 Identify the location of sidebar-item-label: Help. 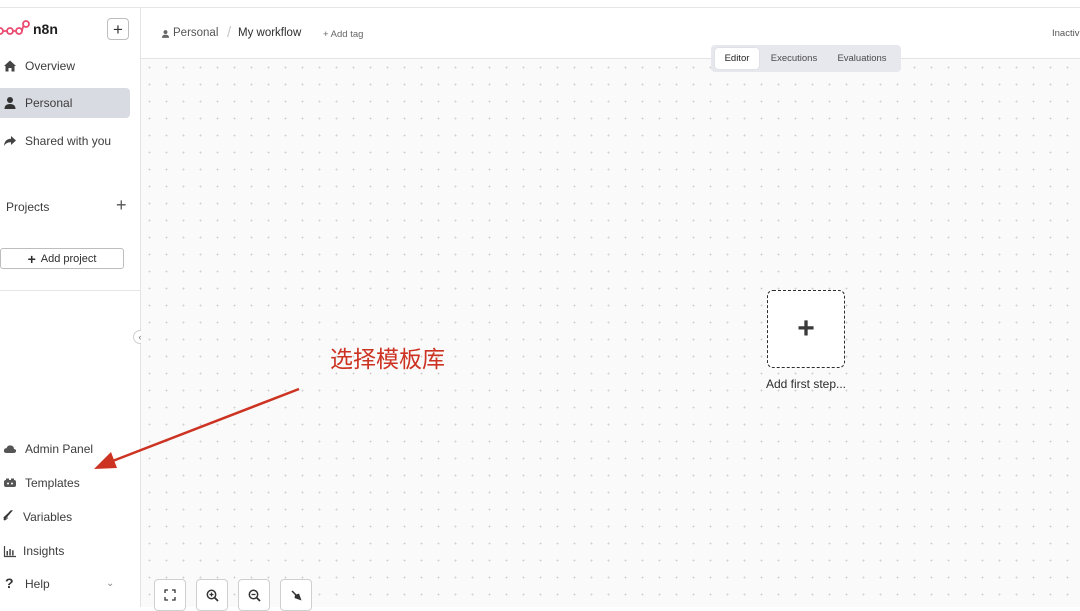
(37, 584).